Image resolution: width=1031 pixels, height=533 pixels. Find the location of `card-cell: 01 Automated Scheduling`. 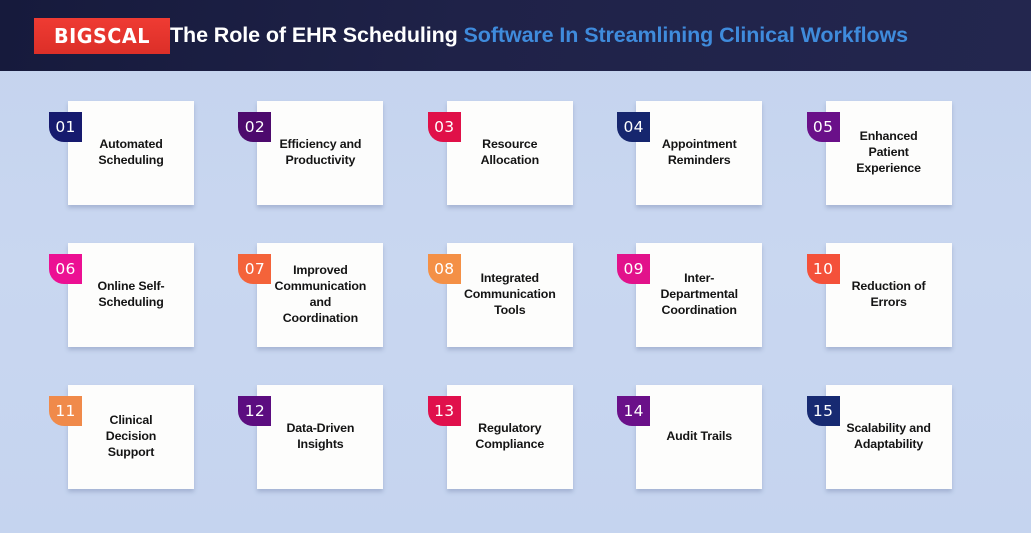

card-cell: 01 Automated Scheduling is located at coordinates (136, 160).